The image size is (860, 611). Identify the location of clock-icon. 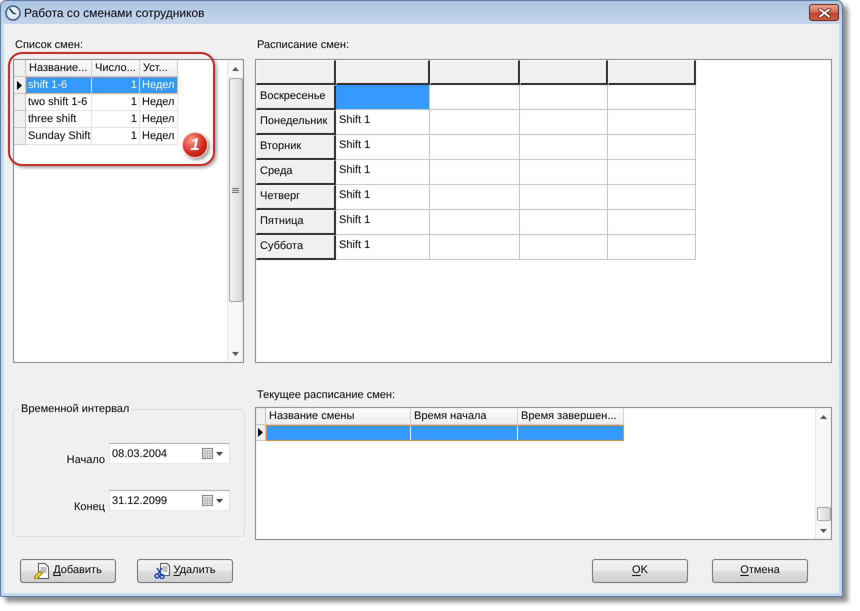
(13, 12).